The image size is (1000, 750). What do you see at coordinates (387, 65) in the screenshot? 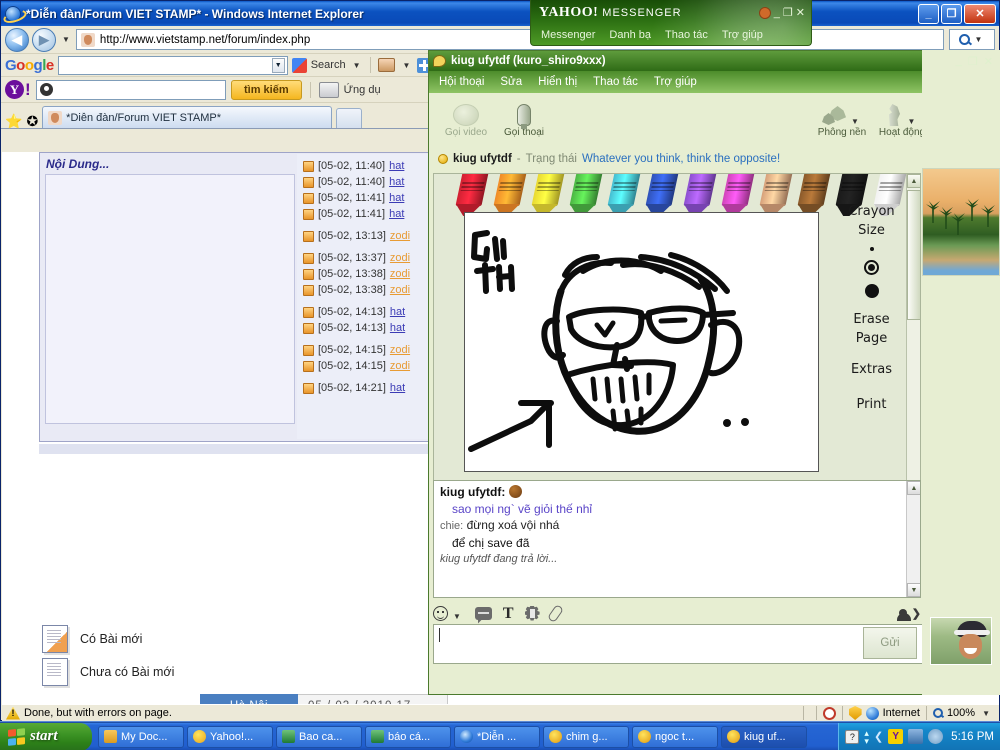
I see `bookmarks-icon` at bounding box center [387, 65].